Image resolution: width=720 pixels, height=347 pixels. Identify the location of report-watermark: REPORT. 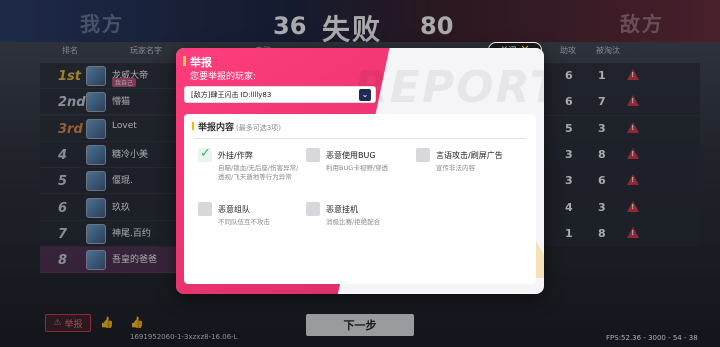
(449, 87).